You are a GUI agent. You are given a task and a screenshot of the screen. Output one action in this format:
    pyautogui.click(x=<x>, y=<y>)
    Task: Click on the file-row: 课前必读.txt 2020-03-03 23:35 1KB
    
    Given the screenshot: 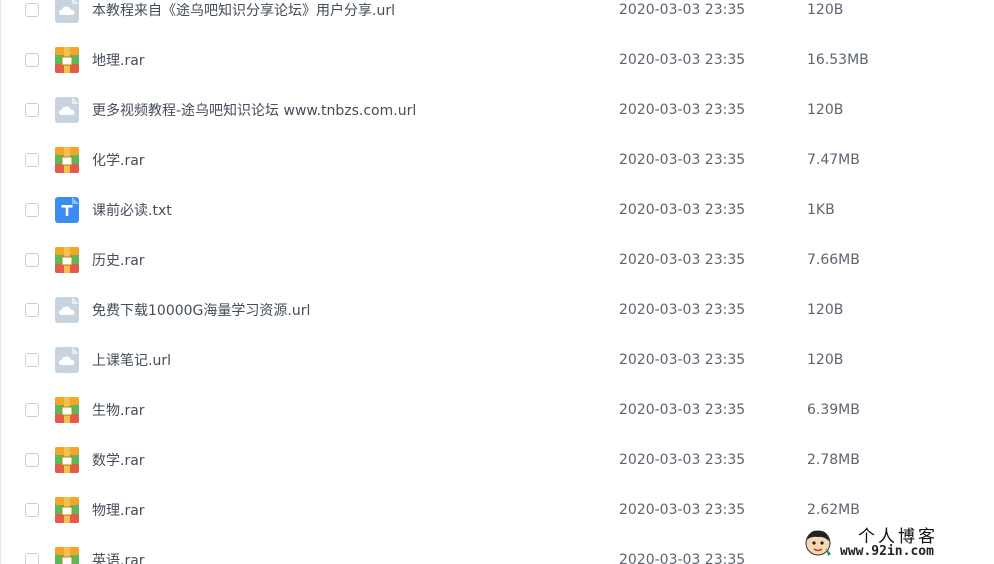 What is the action you would take?
    pyautogui.click(x=497, y=210)
    